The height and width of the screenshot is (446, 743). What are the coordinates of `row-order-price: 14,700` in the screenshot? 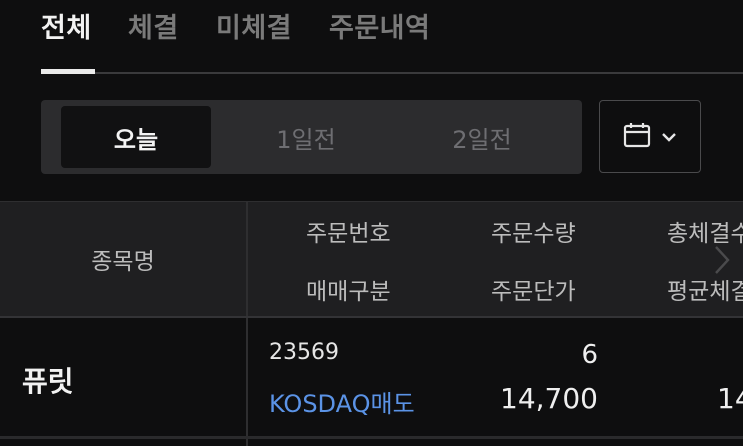 It's located at (549, 398).